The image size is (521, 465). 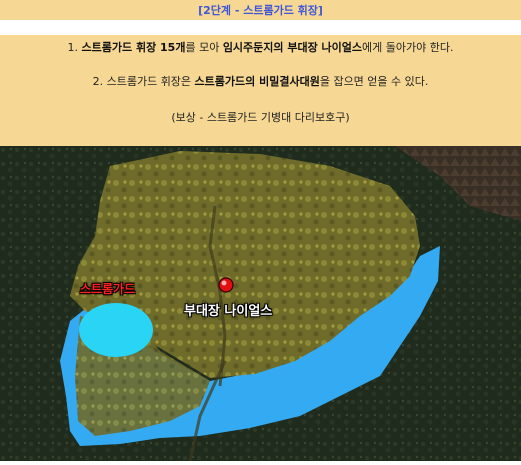 What do you see at coordinates (108, 289) in the screenshot?
I see `quest-area-label: 스트롬가드` at bounding box center [108, 289].